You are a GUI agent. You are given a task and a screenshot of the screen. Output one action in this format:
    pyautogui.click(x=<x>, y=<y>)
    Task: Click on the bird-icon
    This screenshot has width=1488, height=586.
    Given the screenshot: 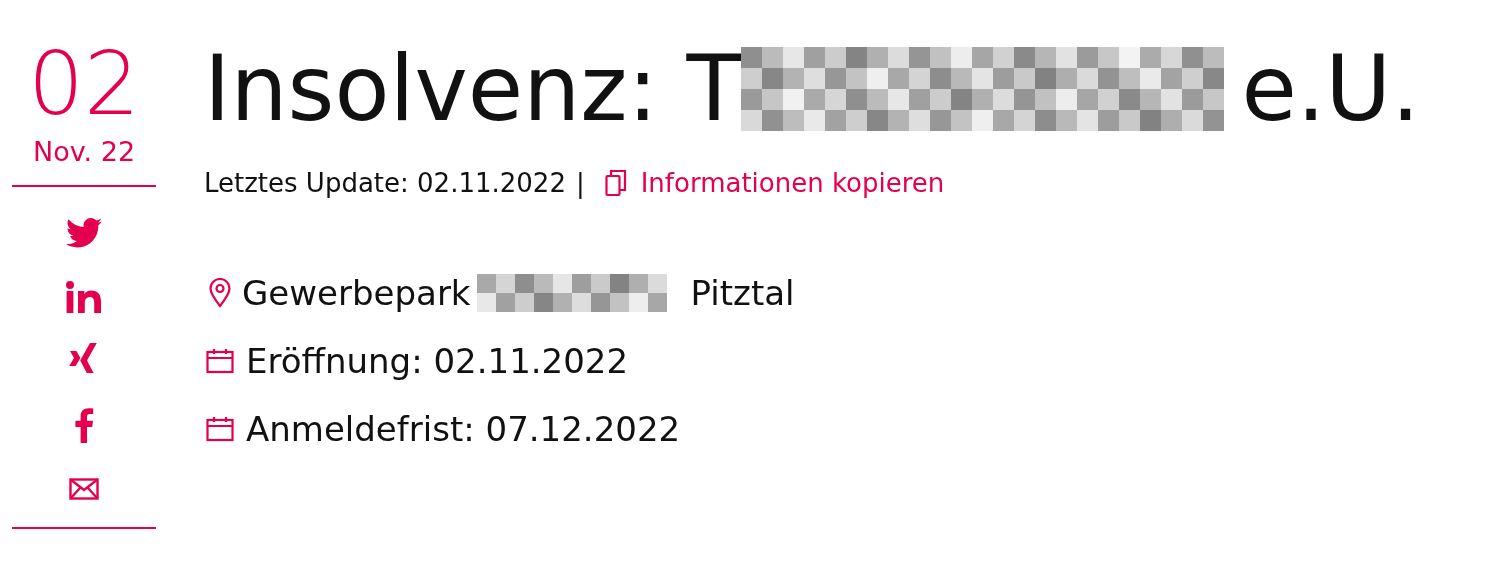 What is the action you would take?
    pyautogui.click(x=84, y=233)
    